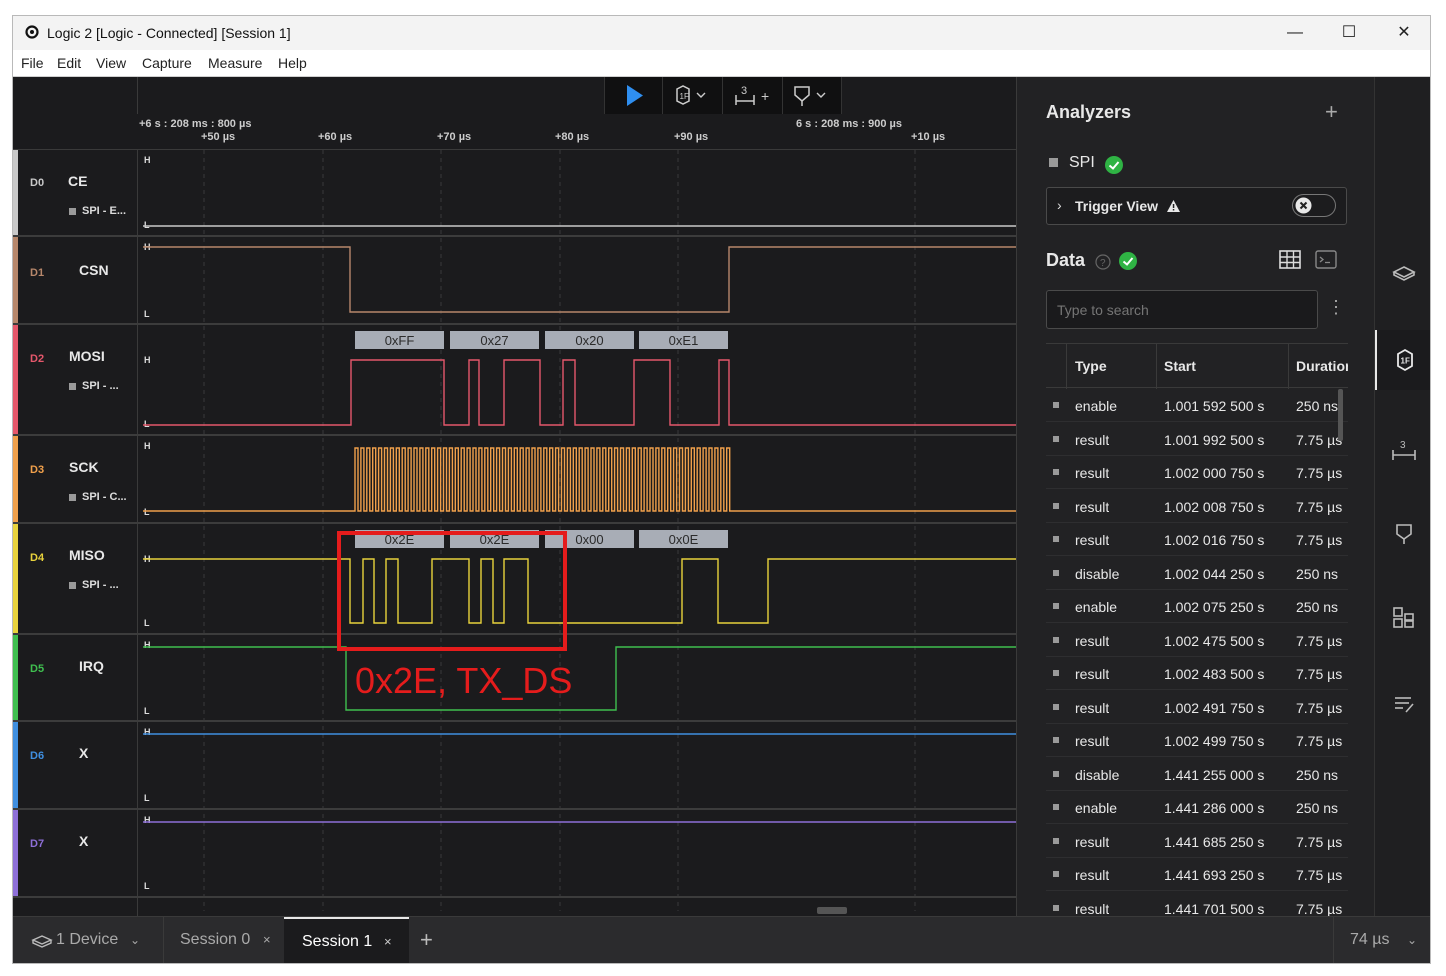  I want to click on menu-measure: Measure, so click(235, 63).